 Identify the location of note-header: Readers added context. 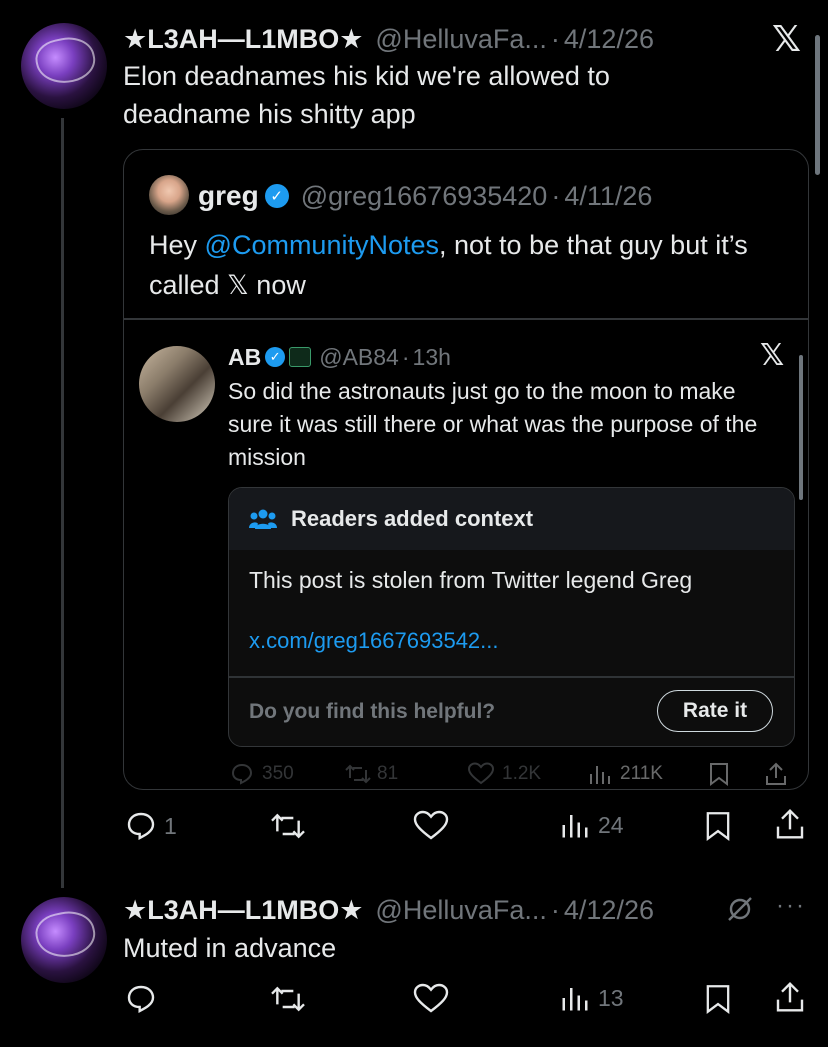
(511, 519).